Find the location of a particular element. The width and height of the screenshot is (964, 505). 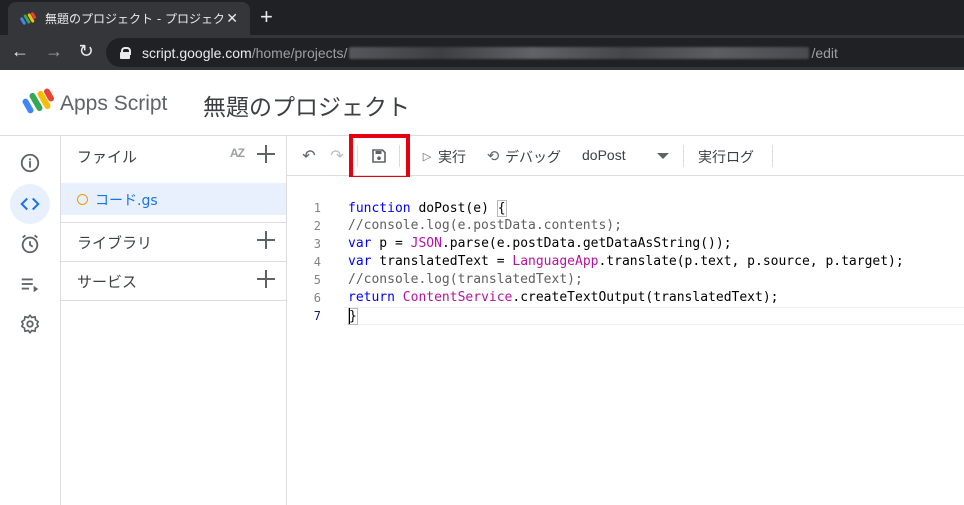

line-number: 5 is located at coordinates (317, 280).